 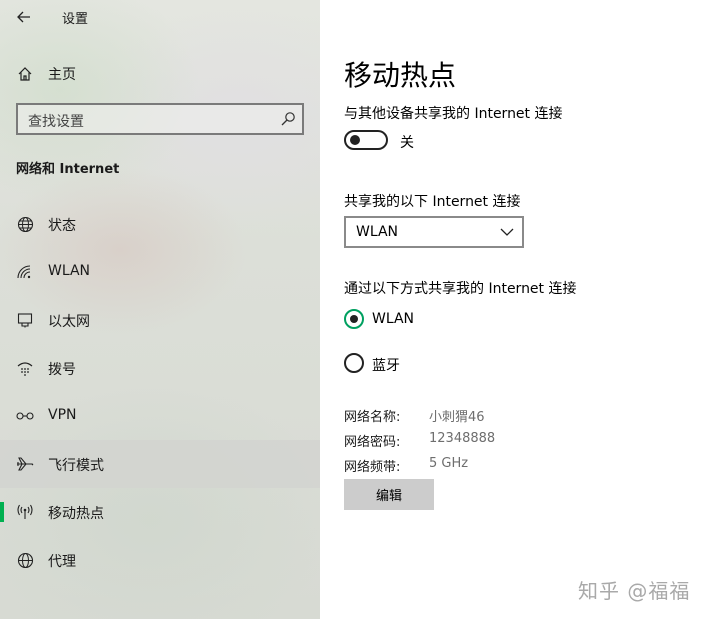 What do you see at coordinates (68, 169) in the screenshot?
I see `section-title: 网络和 Internet` at bounding box center [68, 169].